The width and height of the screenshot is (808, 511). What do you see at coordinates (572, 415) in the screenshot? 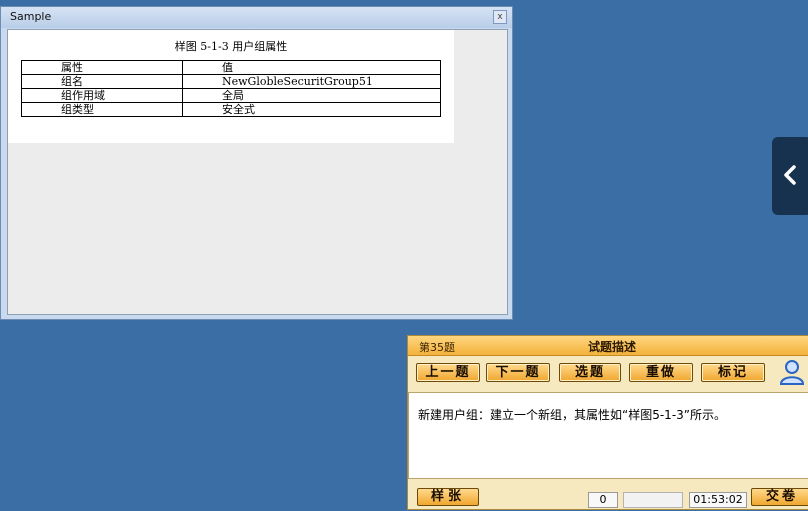
I see `question-text: 新建用户组：建立一个新组，其属性如“样图5-1-3”所示。` at bounding box center [572, 415].